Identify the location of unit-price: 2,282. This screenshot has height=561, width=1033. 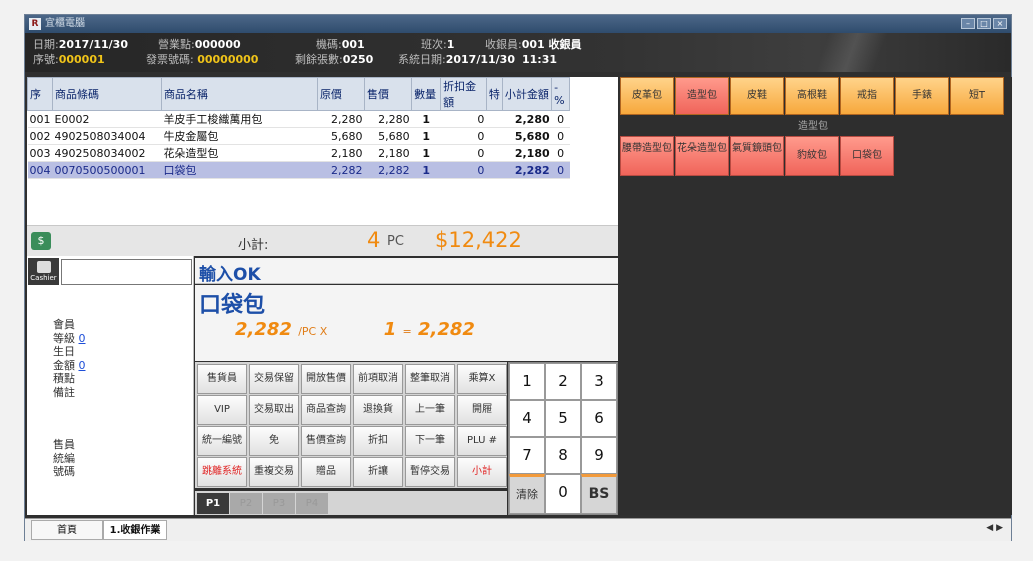
(263, 329).